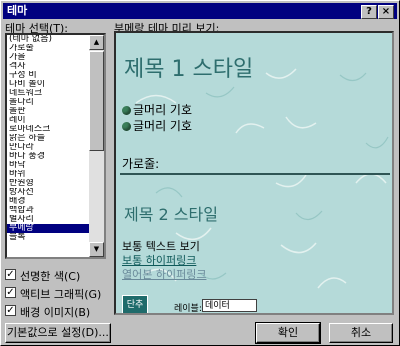 The width and height of the screenshot is (400, 346). What do you see at coordinates (17, 10) in the screenshot?
I see `window-title: 테마` at bounding box center [17, 10].